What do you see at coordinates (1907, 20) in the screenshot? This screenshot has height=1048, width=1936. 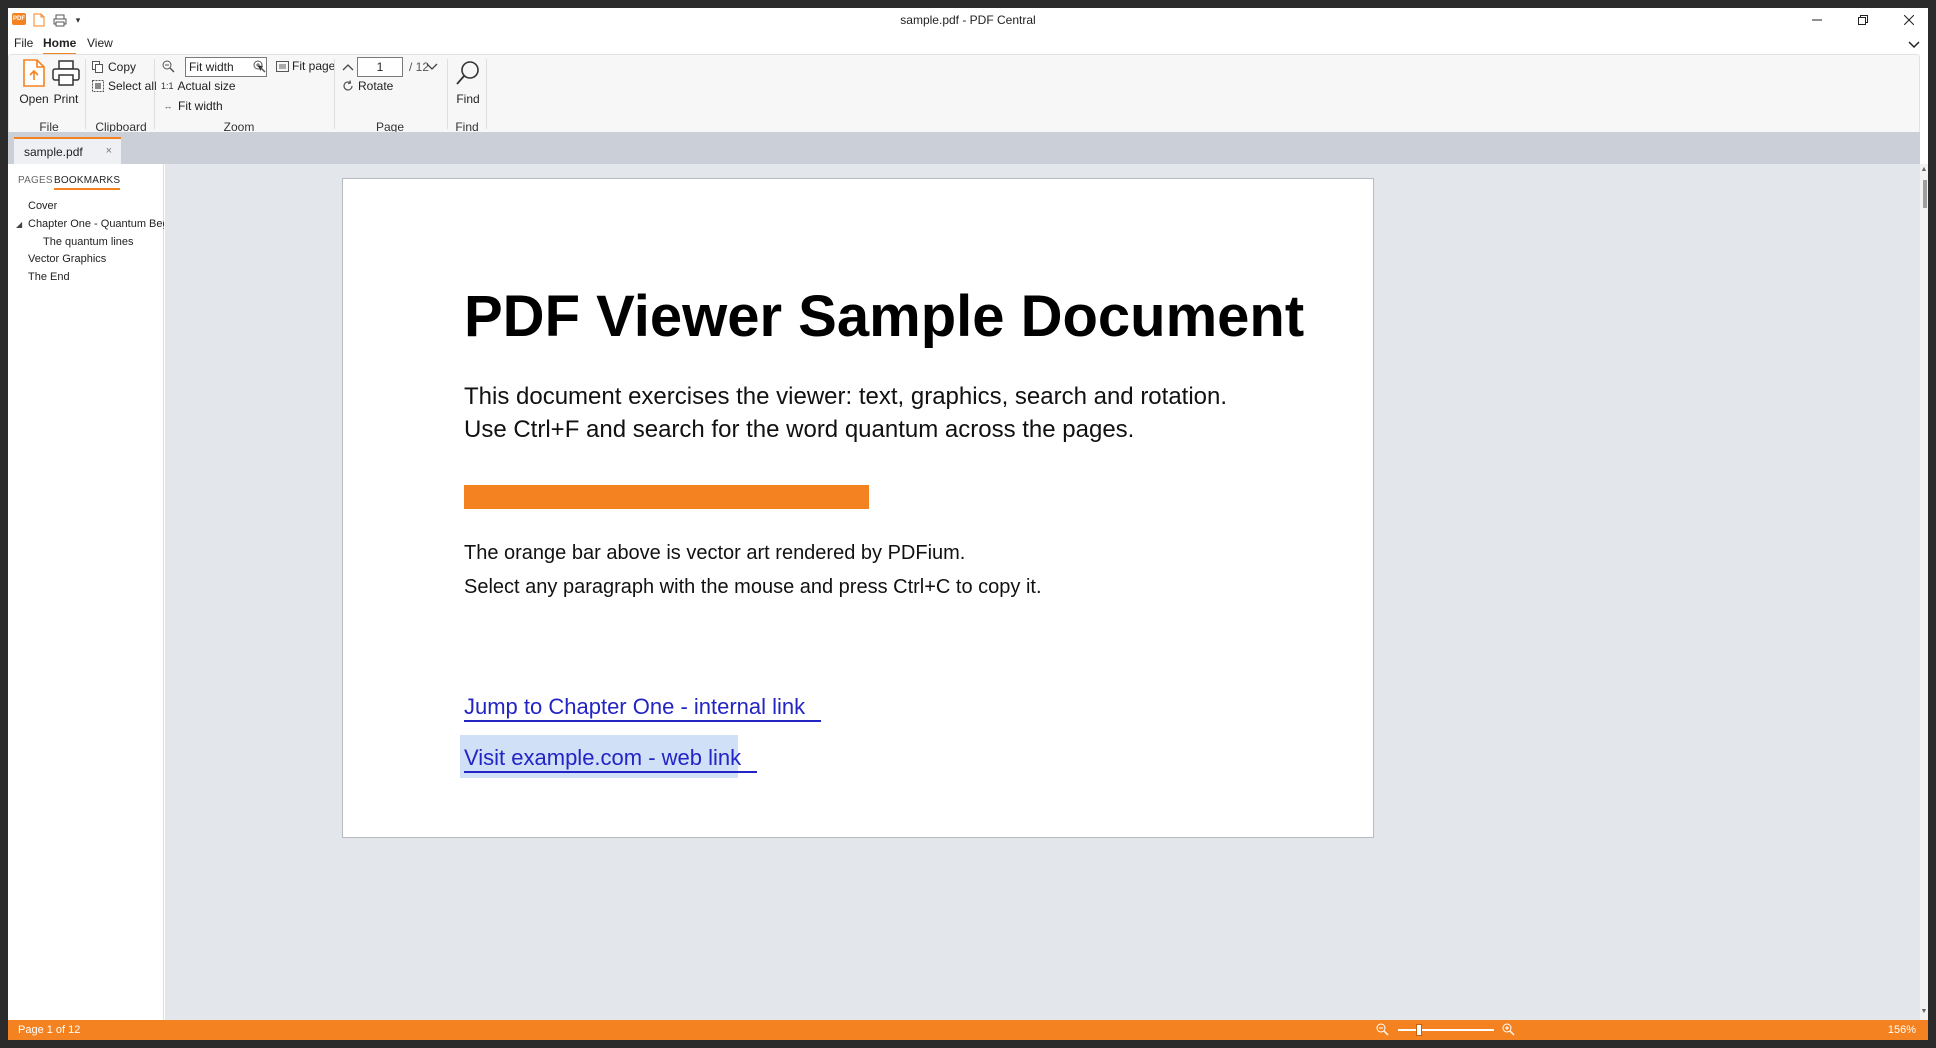 I see `close-window-button` at bounding box center [1907, 20].